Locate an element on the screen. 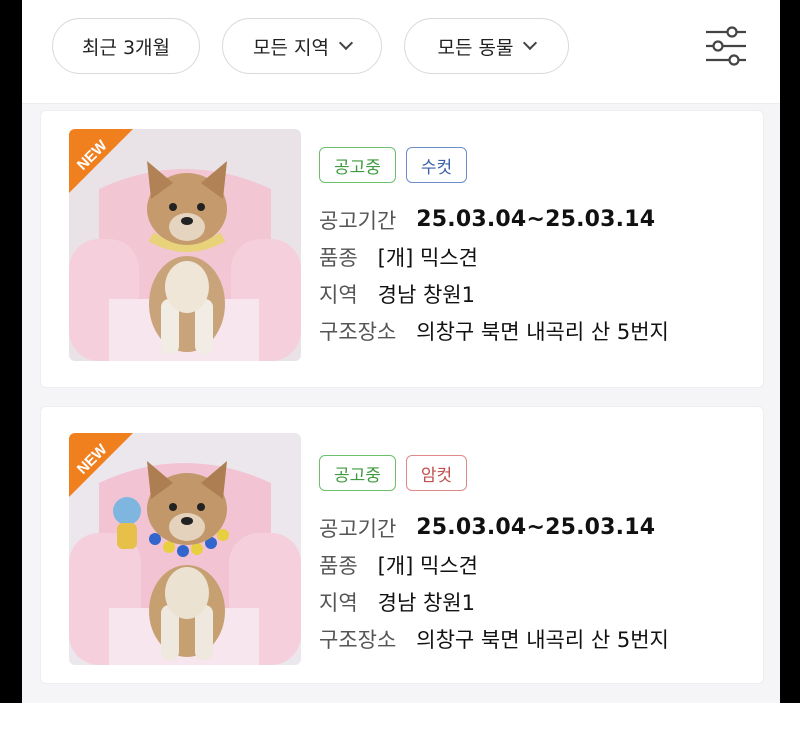 The width and height of the screenshot is (800, 743). animal-filter-label: 모든 동물 is located at coordinates (475, 47).